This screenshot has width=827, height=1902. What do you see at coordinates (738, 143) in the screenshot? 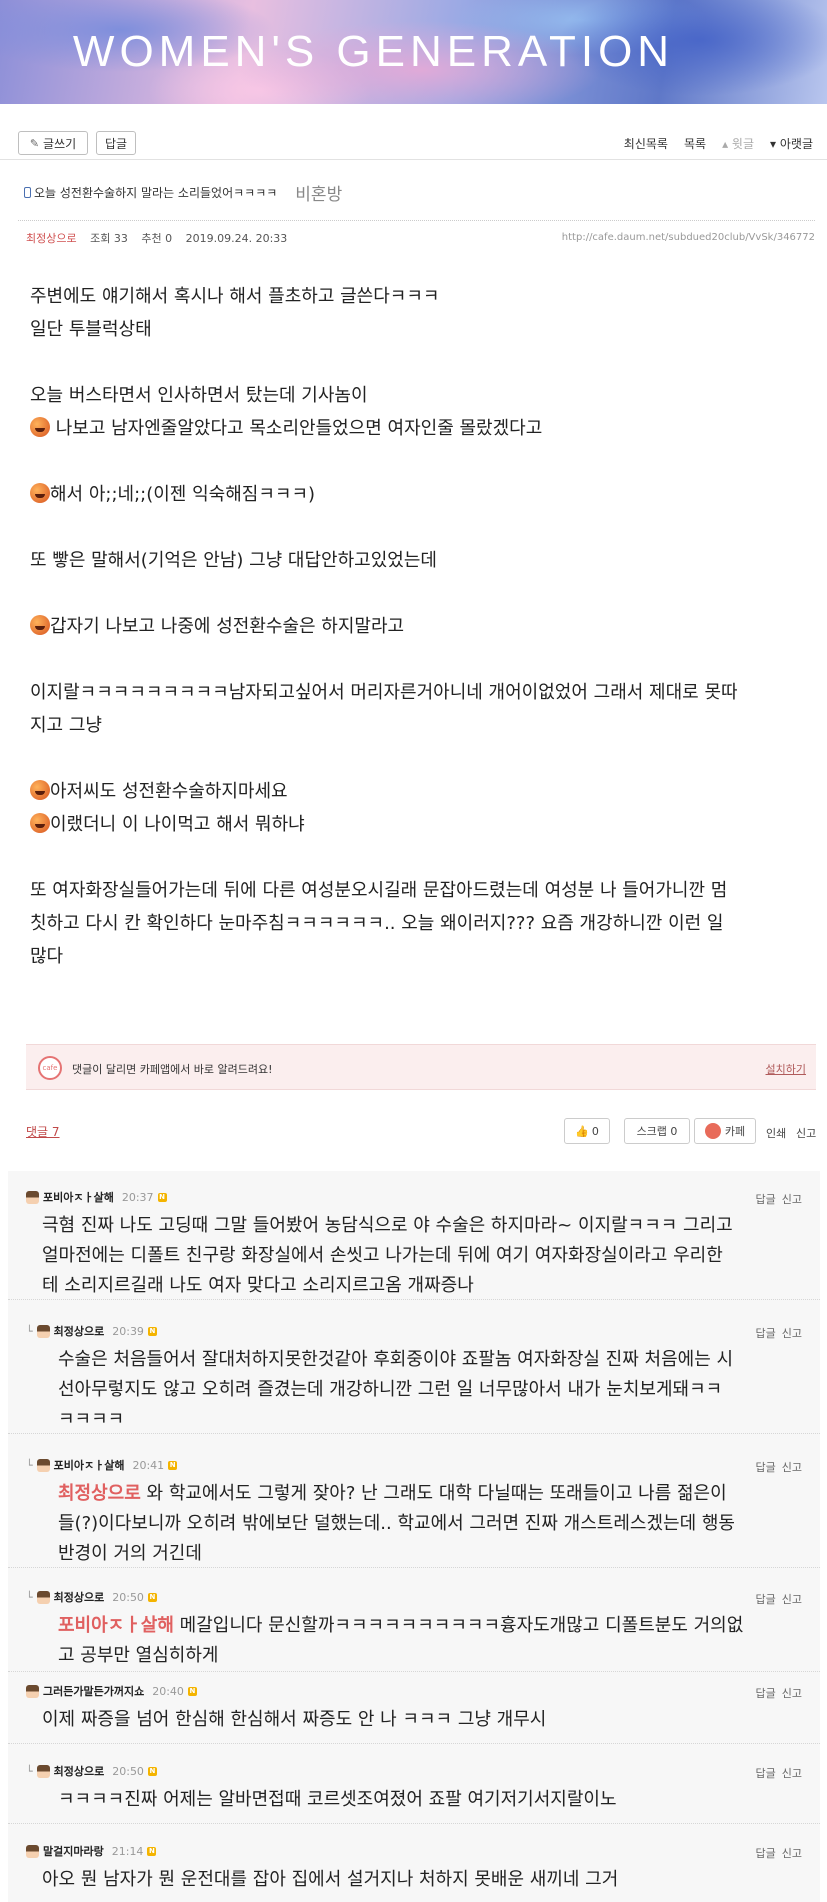
I see `prev-post-link: ▴ 윗글` at bounding box center [738, 143].